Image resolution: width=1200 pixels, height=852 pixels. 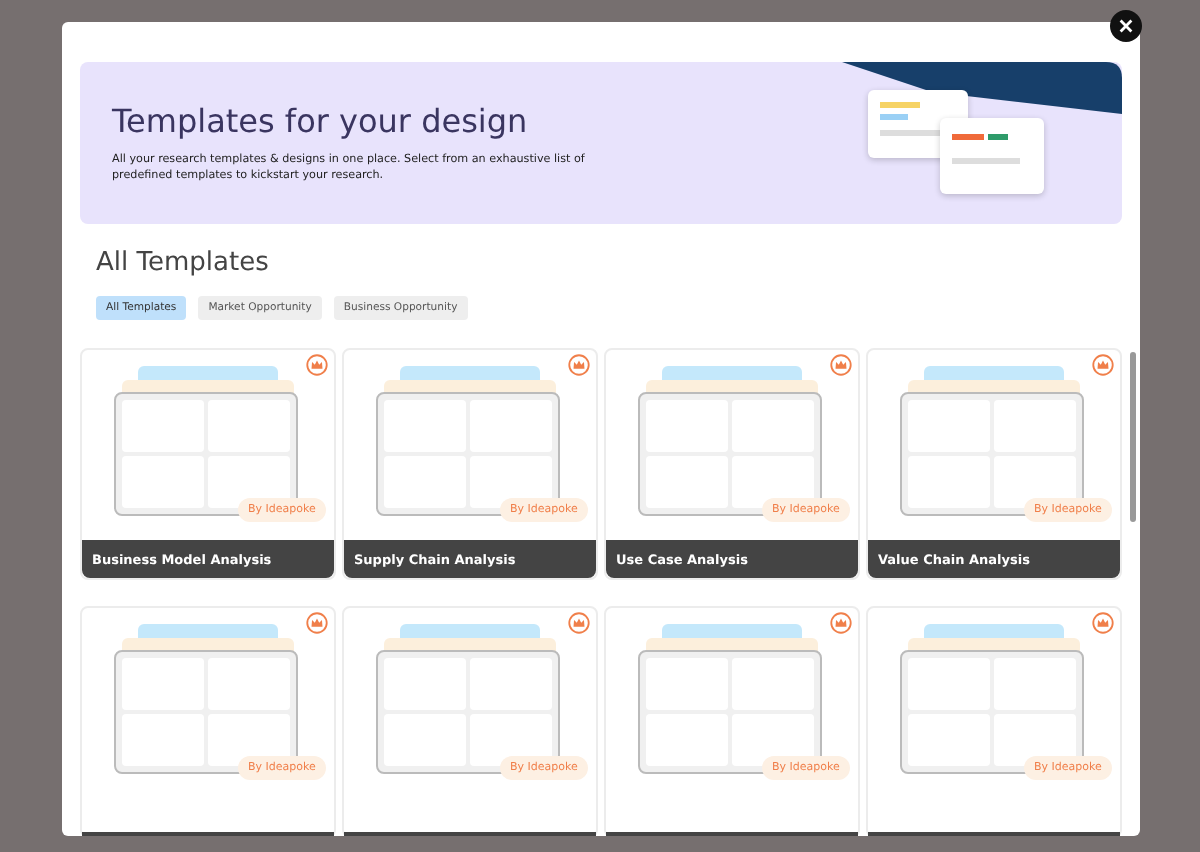 What do you see at coordinates (321, 121) in the screenshot?
I see `banner-title: Templates for your design` at bounding box center [321, 121].